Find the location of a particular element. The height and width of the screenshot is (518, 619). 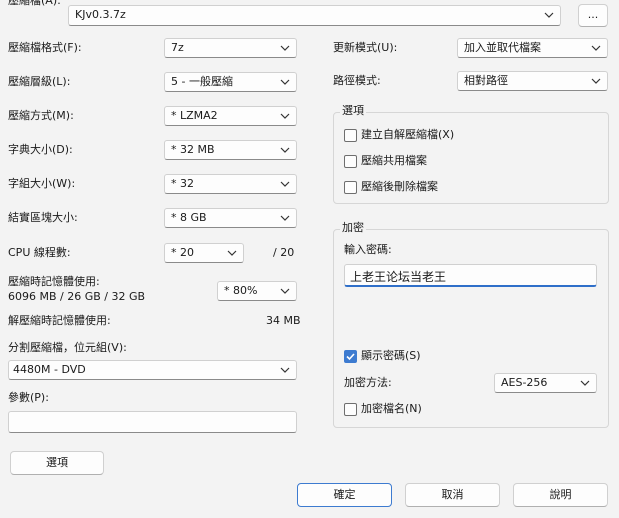

mem-value: * 80% is located at coordinates (241, 290).